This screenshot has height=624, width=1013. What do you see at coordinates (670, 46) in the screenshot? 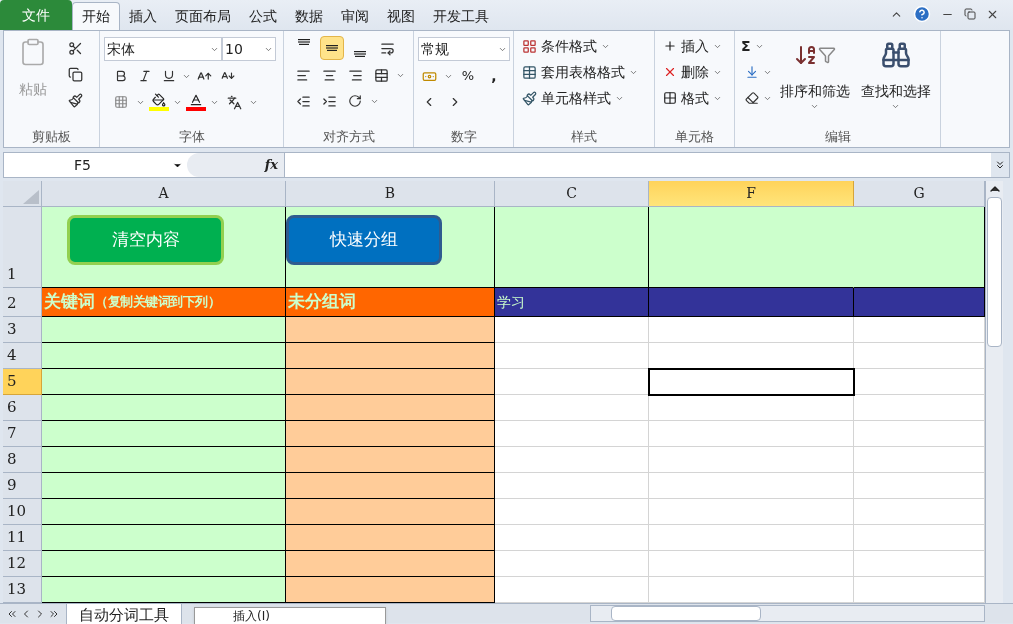
I see `plus-icon` at bounding box center [670, 46].